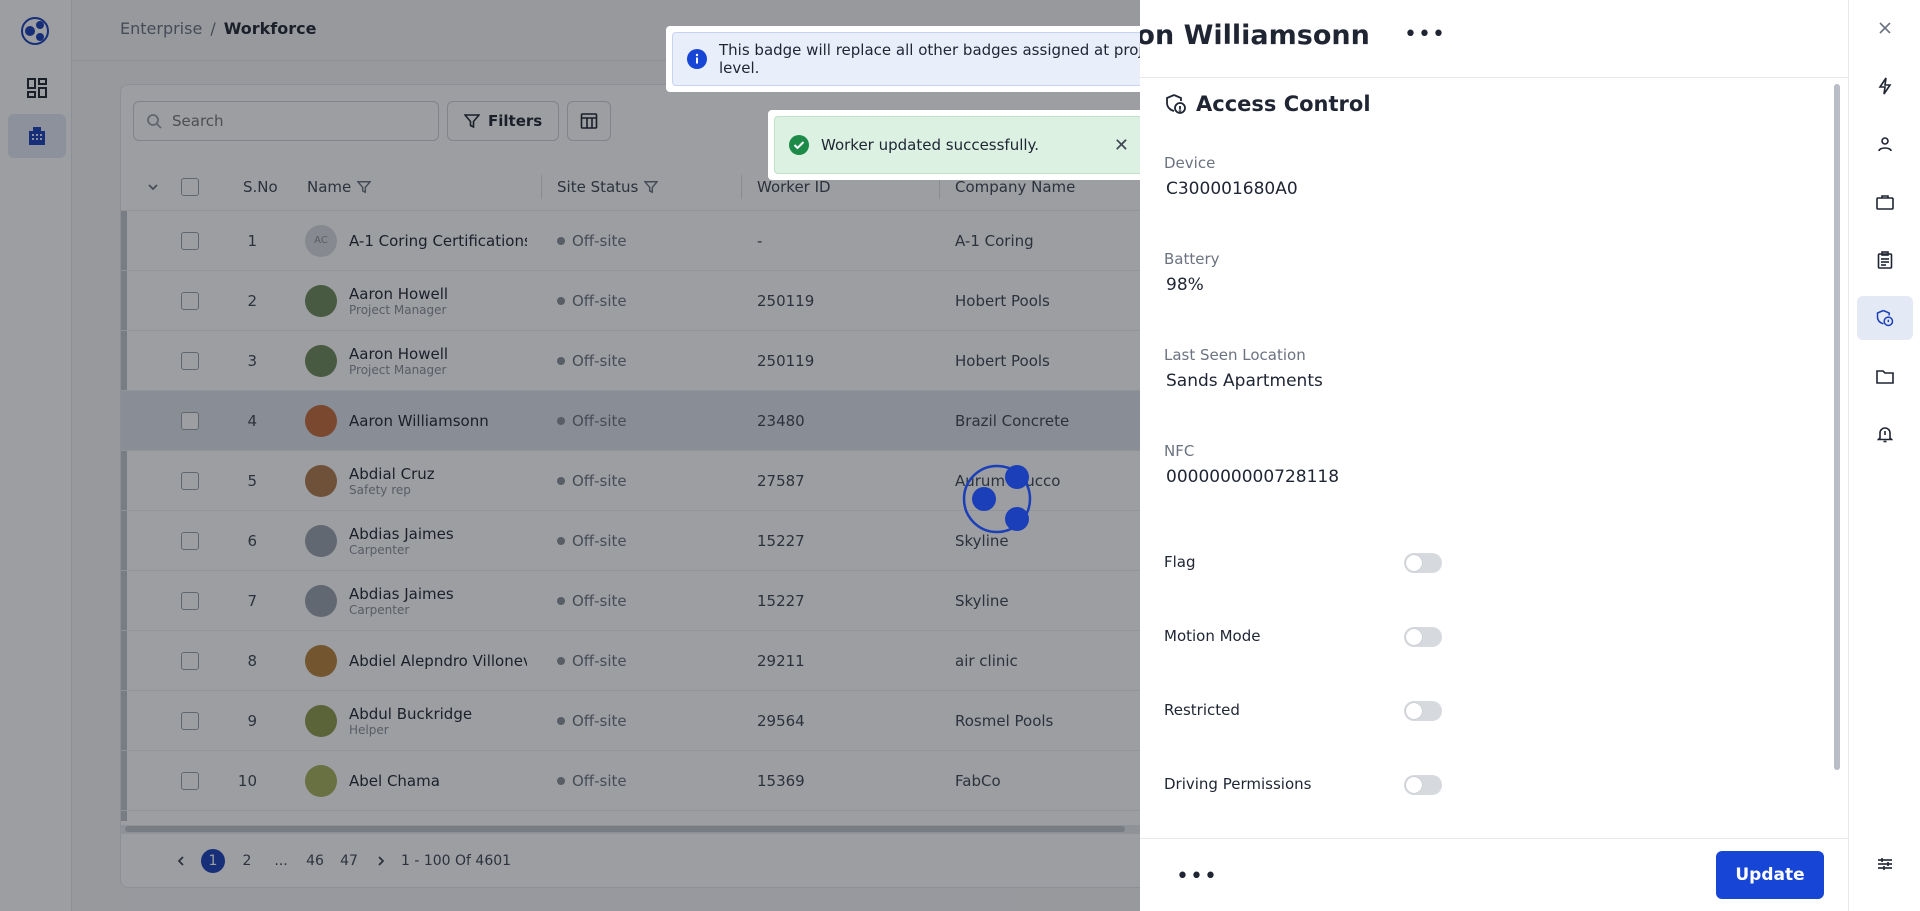 This screenshot has height=911, width=1920. I want to click on success-toast: Worker updated successfully. ✕, so click(959, 145).